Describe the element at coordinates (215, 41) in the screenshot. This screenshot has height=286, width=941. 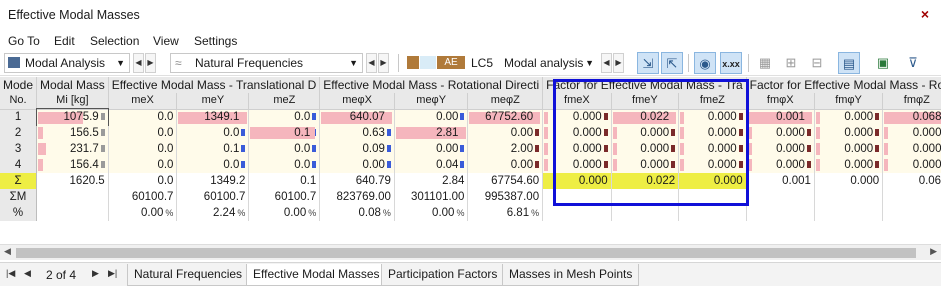
I see `menu-settings: Settings` at that location.